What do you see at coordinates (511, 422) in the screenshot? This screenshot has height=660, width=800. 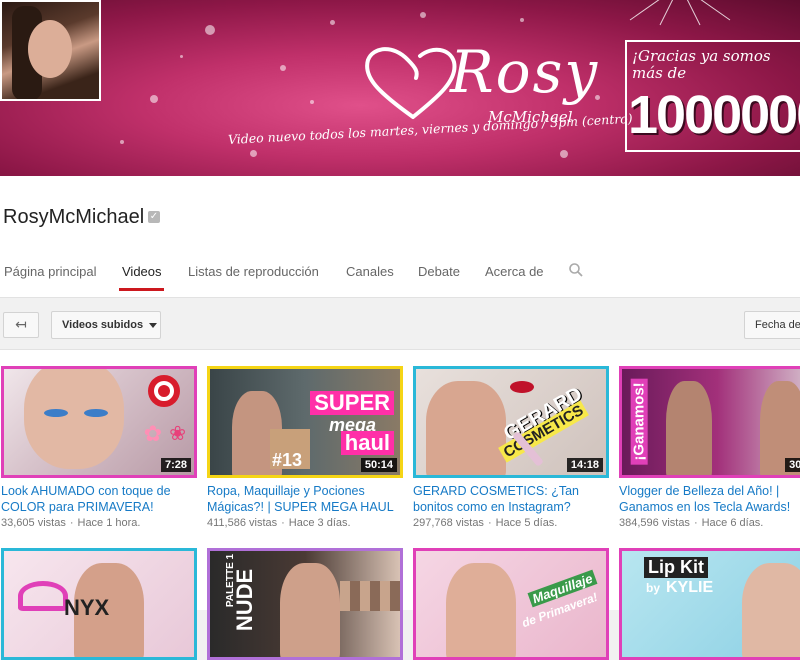 I see `video-thumbnail: GERARD COSMETICS 14:18` at bounding box center [511, 422].